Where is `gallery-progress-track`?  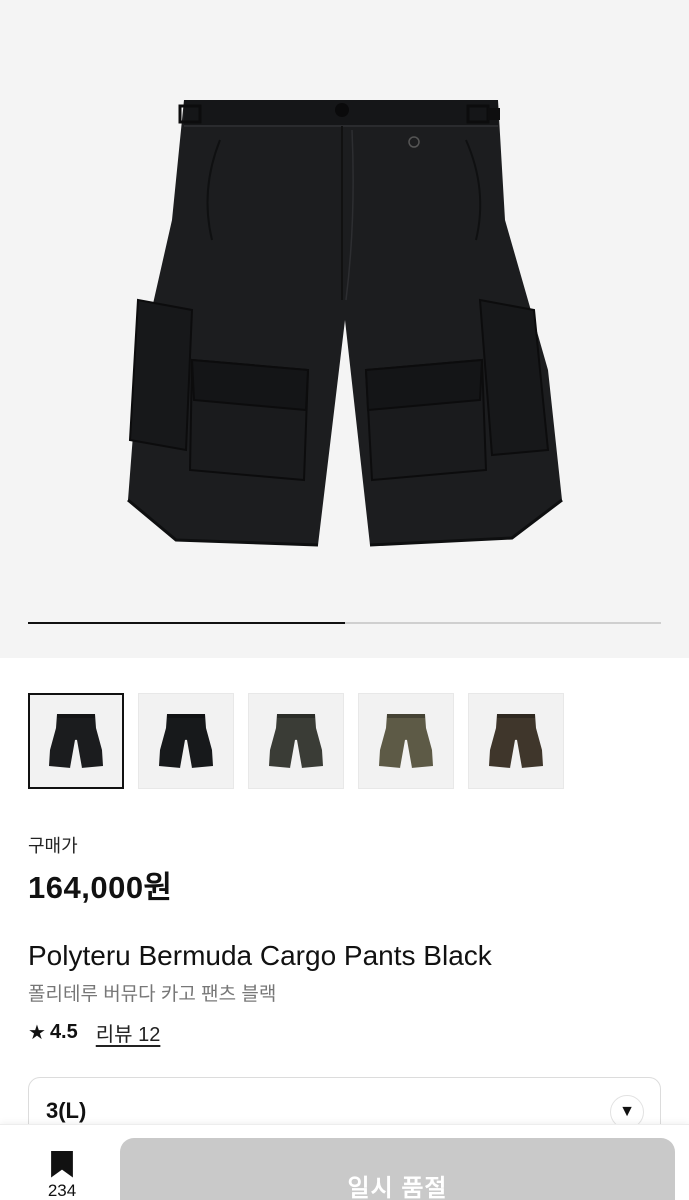 gallery-progress-track is located at coordinates (344, 623).